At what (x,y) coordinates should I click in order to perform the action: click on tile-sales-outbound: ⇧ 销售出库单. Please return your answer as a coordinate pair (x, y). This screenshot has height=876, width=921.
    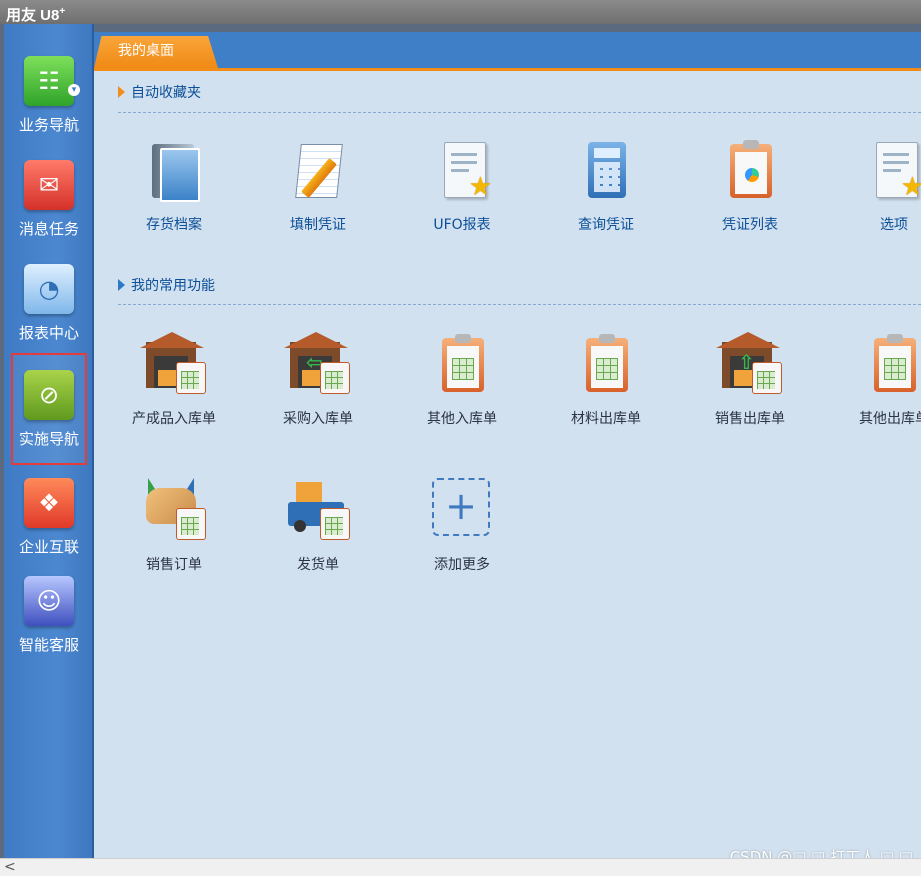
    Looking at the image, I should click on (750, 387).